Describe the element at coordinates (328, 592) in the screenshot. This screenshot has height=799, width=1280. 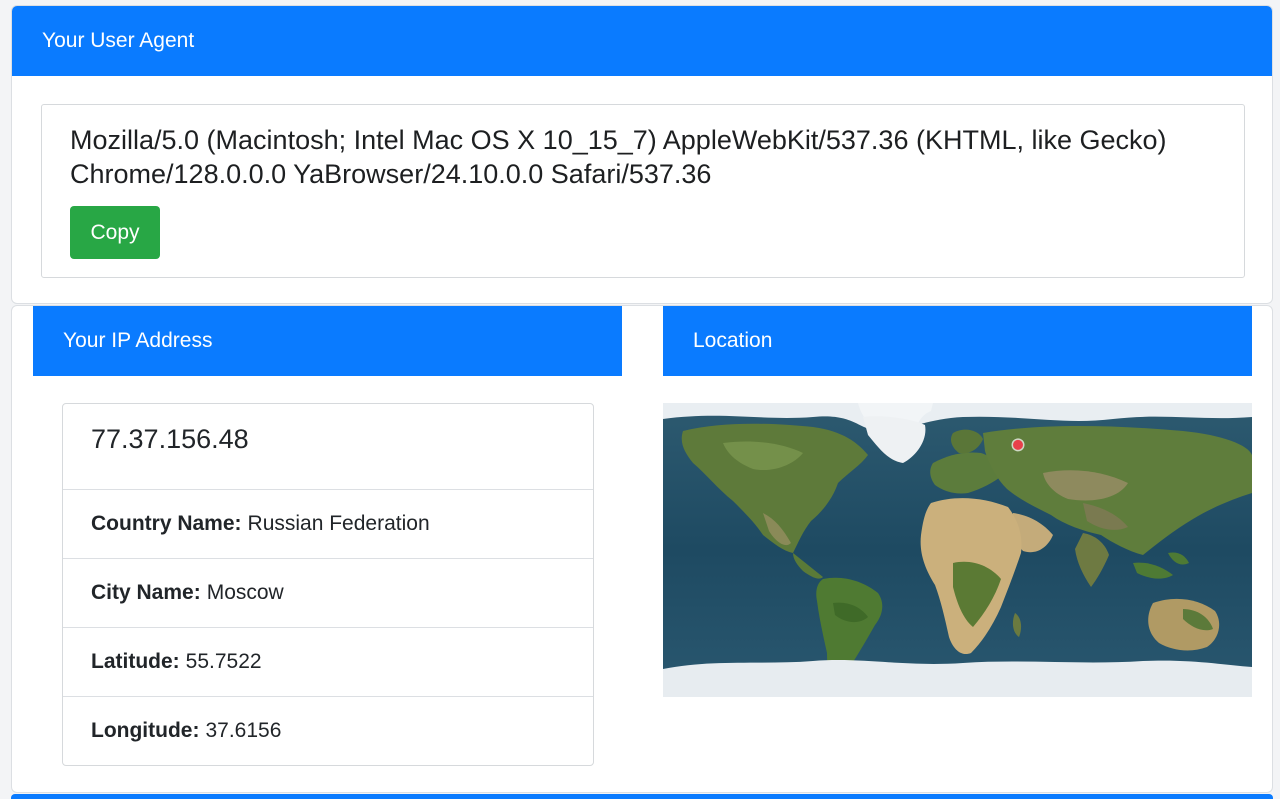
I see `city-row: City Name: Moscow` at that location.